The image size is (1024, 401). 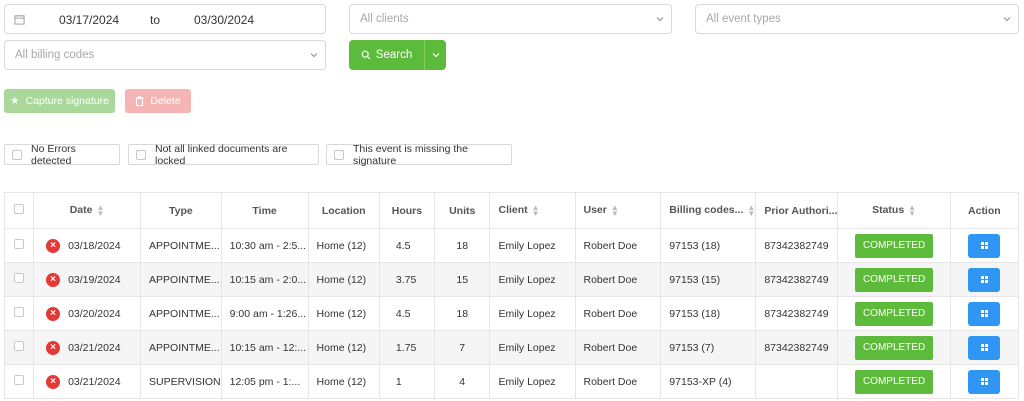 What do you see at coordinates (618, 279) in the screenshot?
I see `user-cell: Robert Doe` at bounding box center [618, 279].